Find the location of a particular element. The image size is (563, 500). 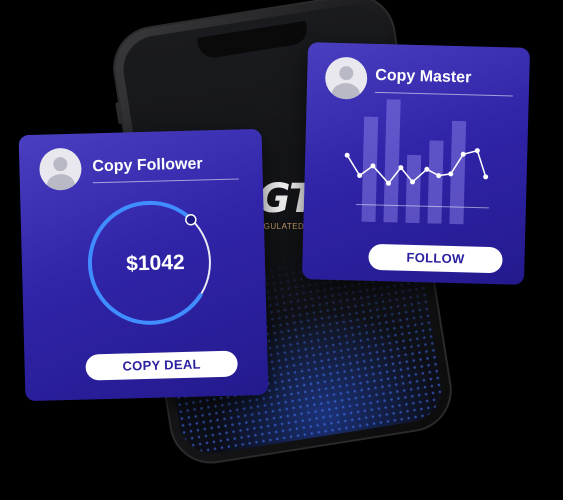

ring-progress-knob is located at coordinates (191, 219).